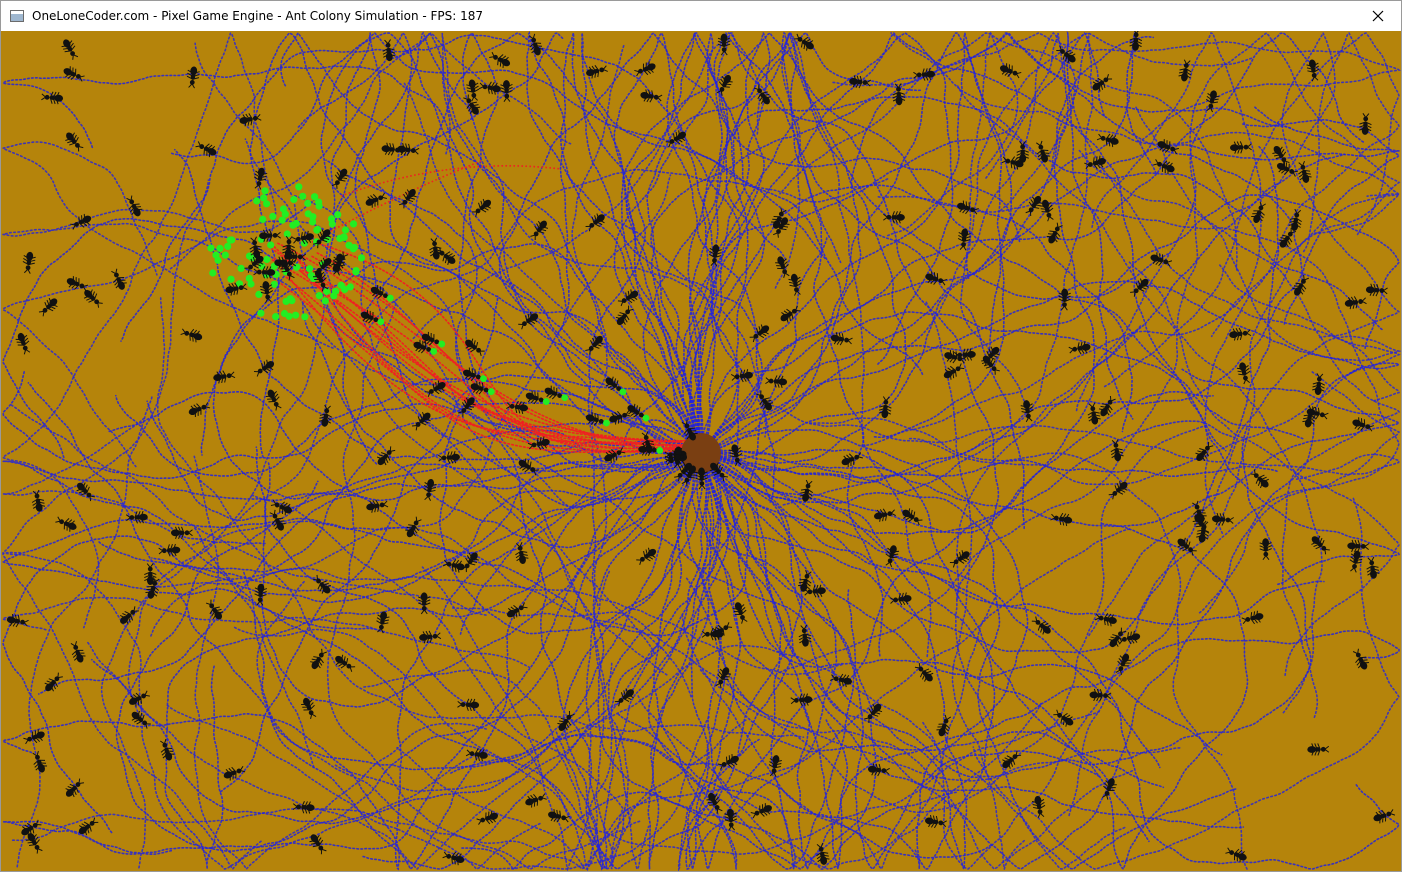 This screenshot has height=872, width=1402. Describe the element at coordinates (616, 386) in the screenshot. I see `ant-carrying-food` at that location.